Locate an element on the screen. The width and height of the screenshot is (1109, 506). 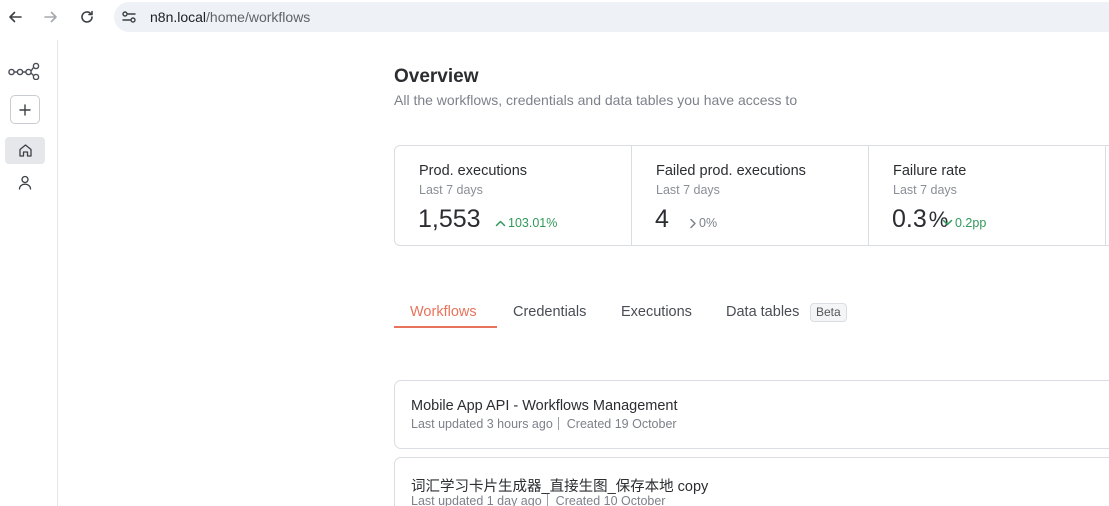
plus-icon is located at coordinates (25, 109).